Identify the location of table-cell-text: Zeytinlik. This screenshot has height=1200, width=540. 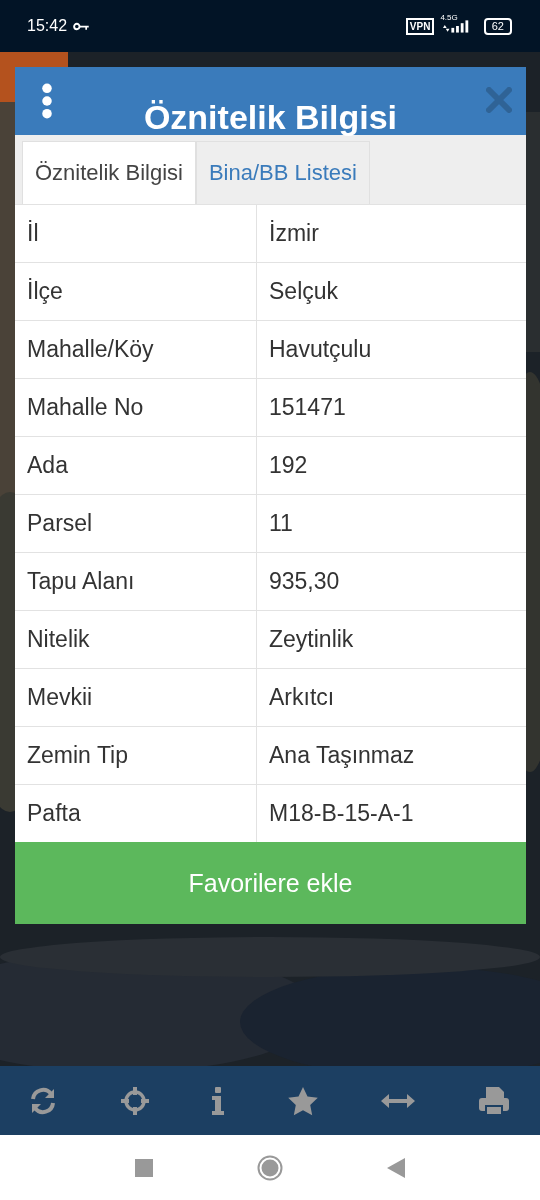
(311, 639).